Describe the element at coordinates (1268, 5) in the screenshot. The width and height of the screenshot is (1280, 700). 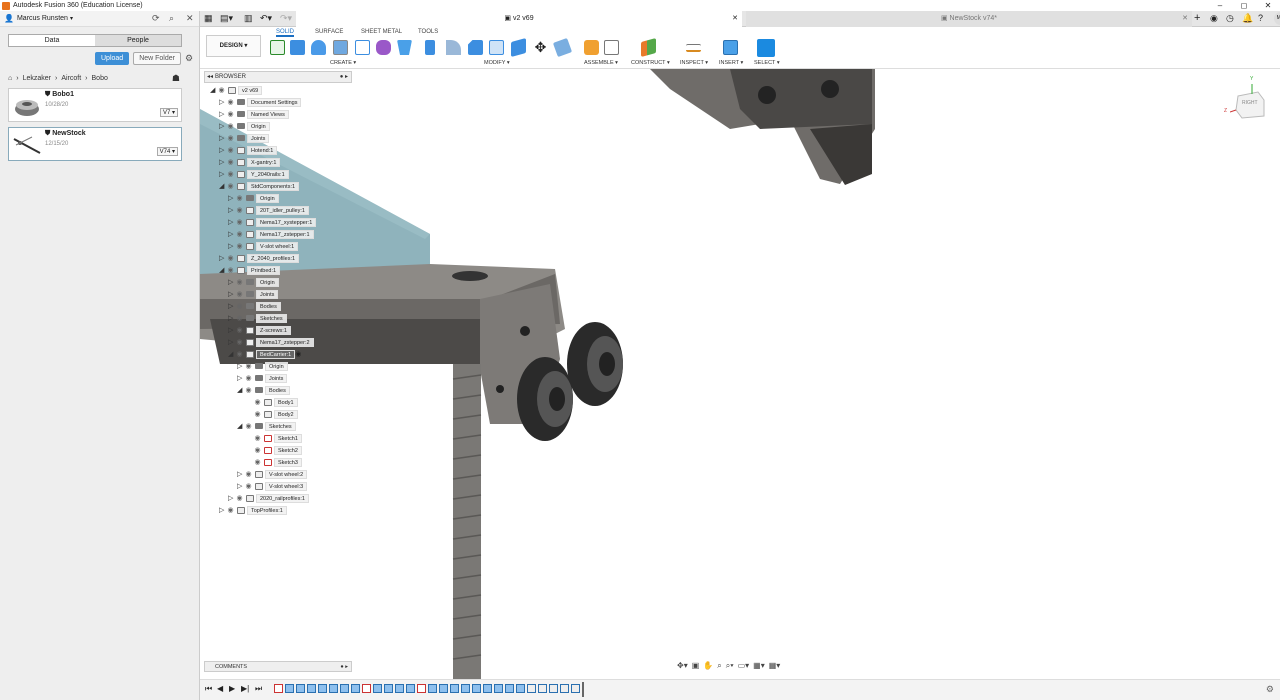
I see `close-button: ✕` at that location.